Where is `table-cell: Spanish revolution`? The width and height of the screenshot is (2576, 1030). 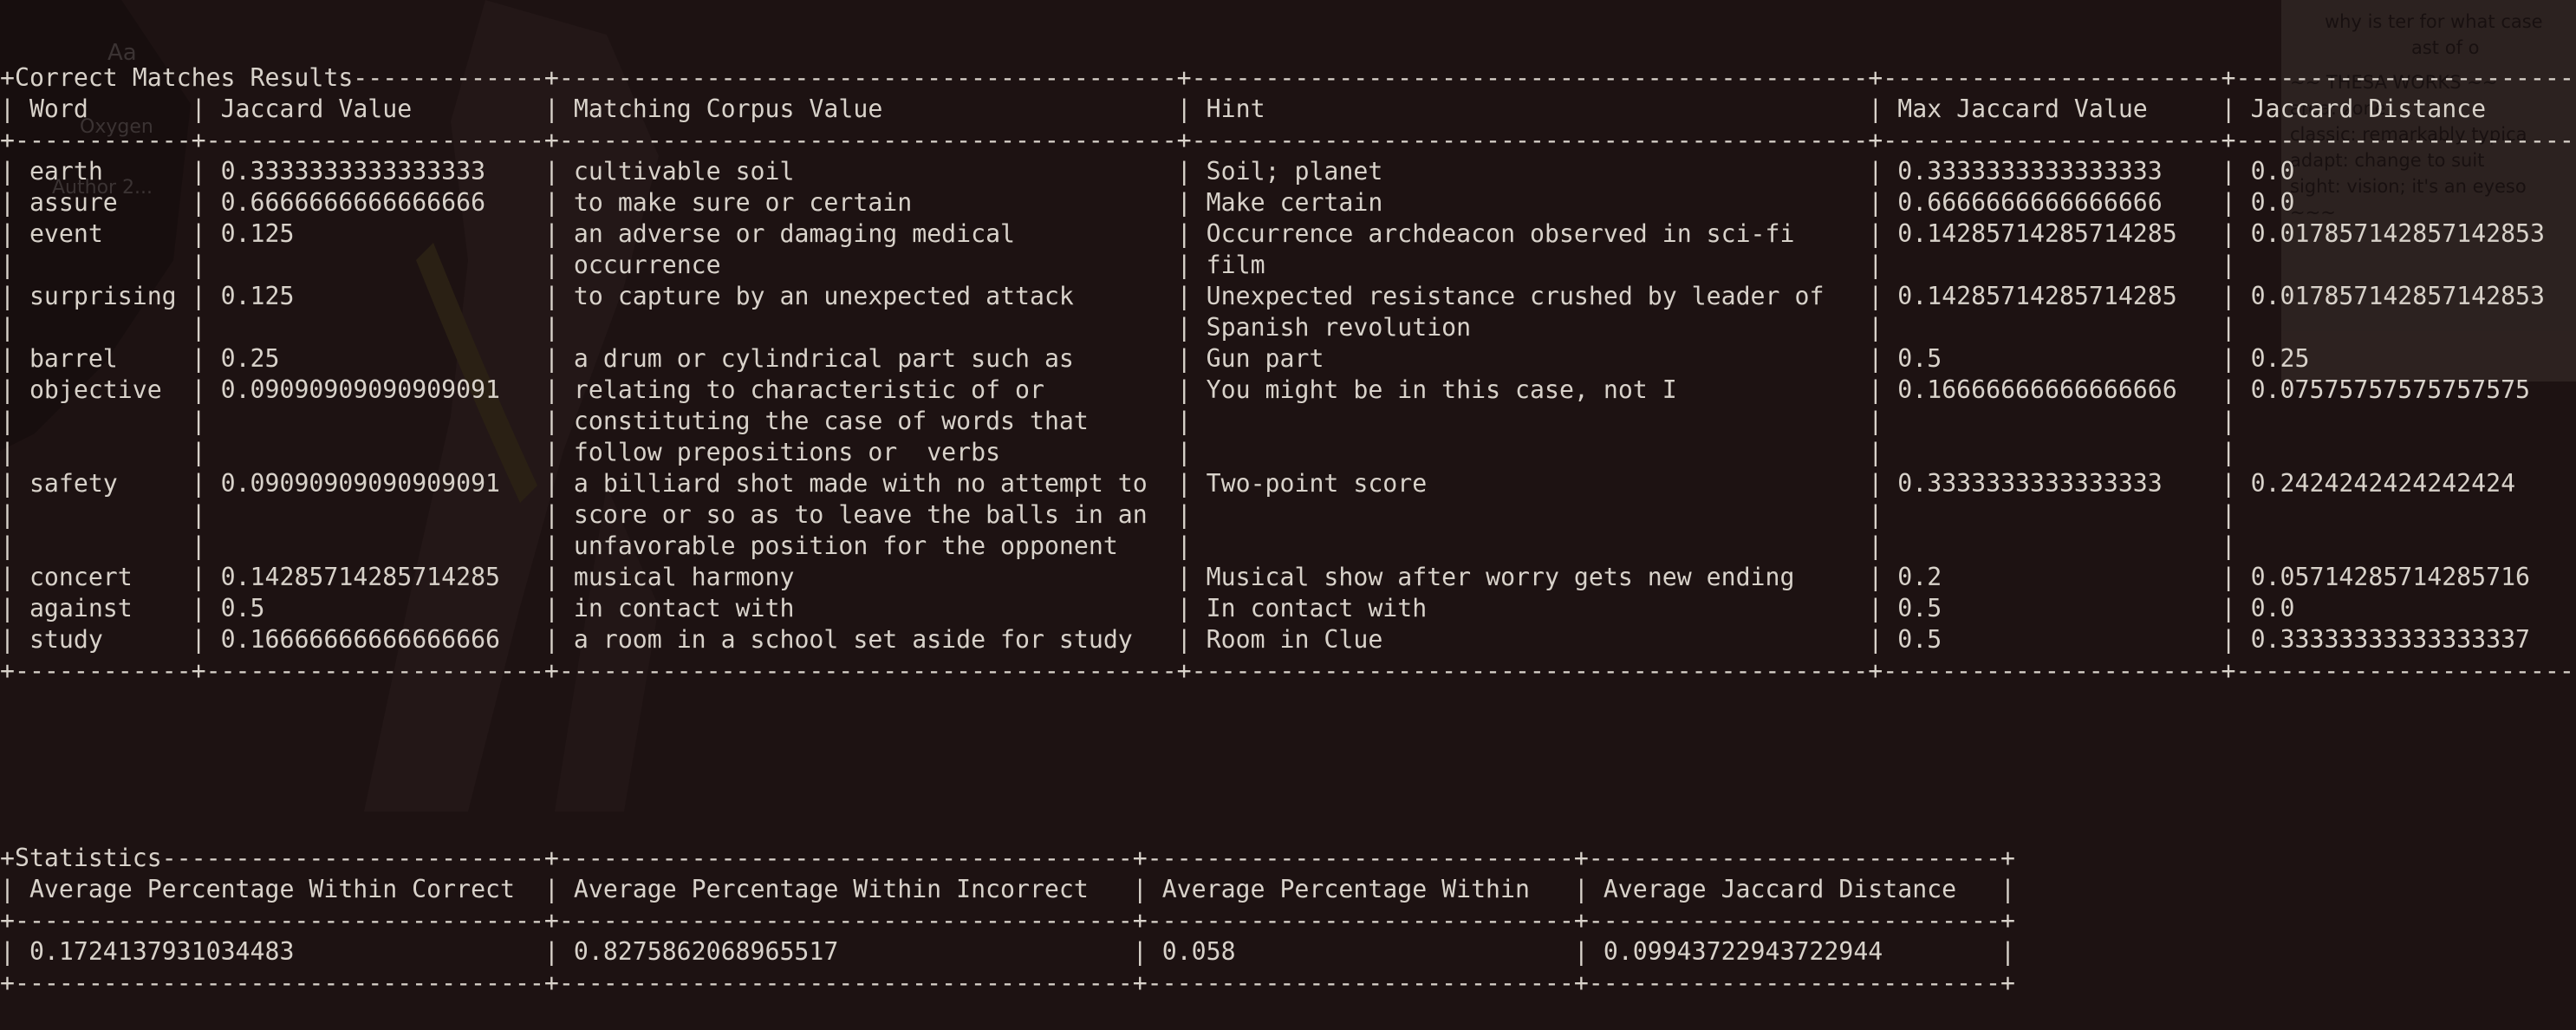 table-cell: Spanish revolution is located at coordinates (1530, 328).